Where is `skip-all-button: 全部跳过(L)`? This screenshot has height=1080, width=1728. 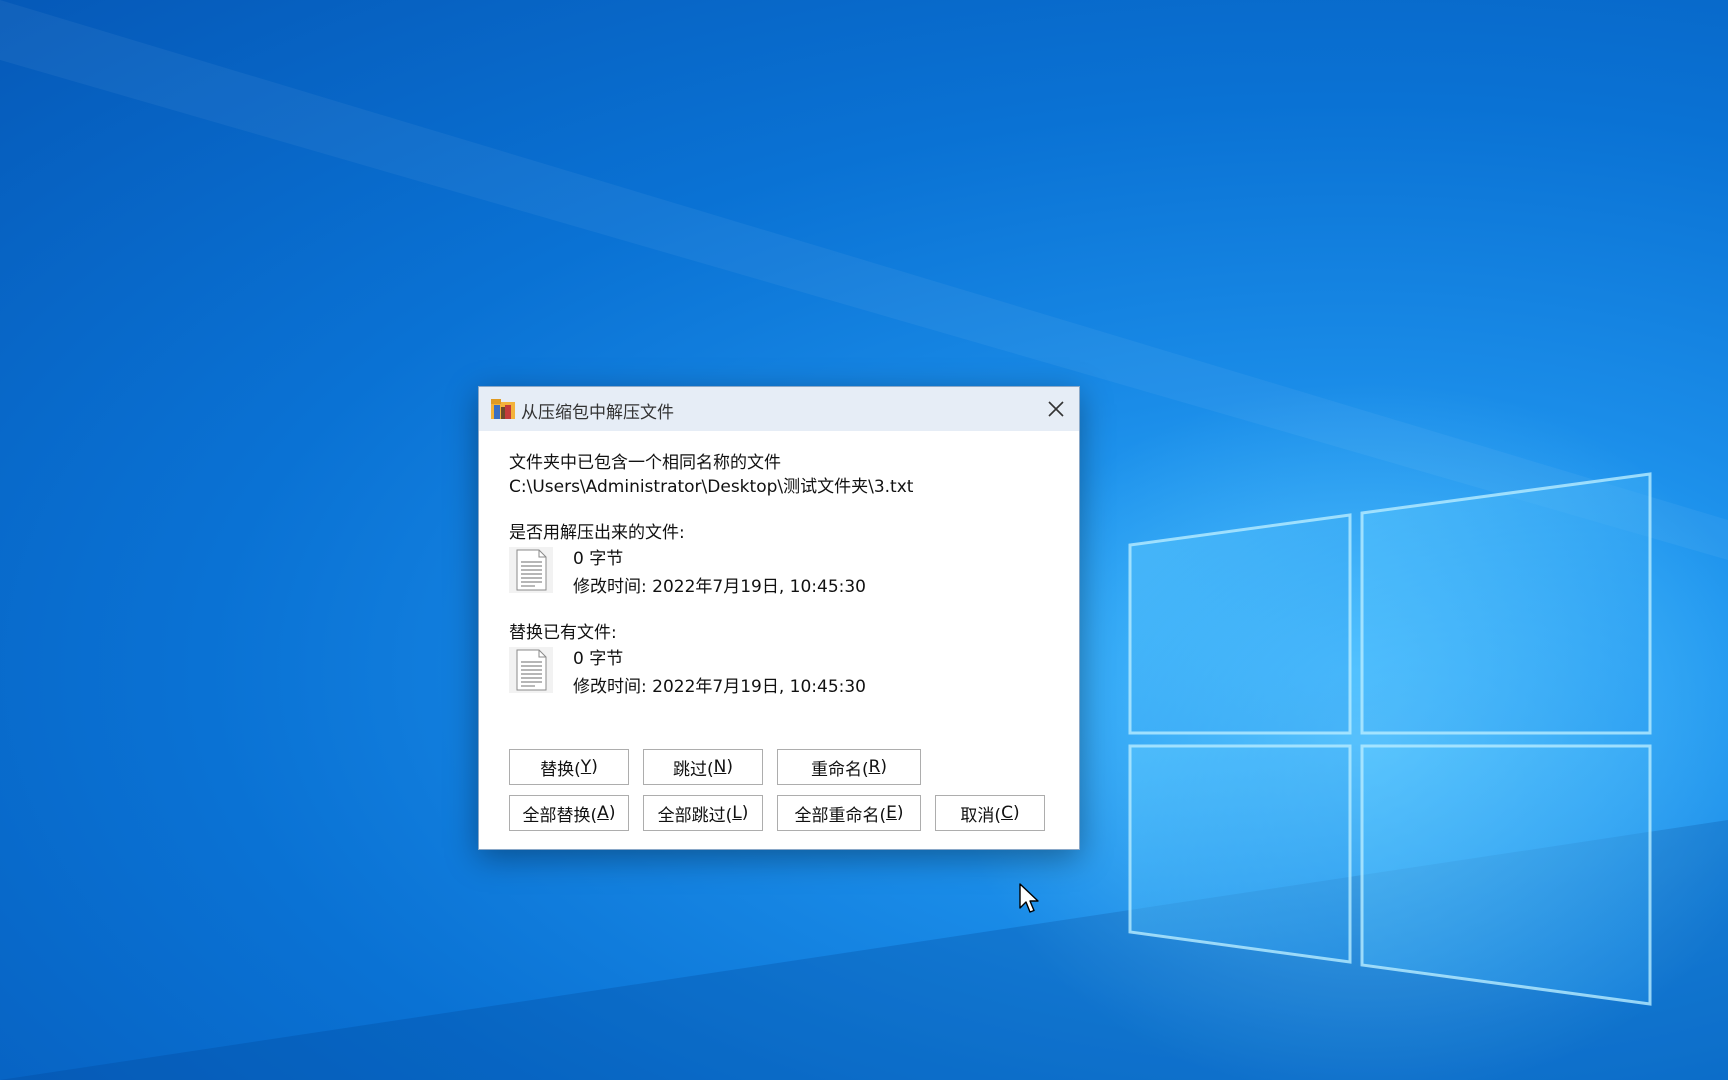 skip-all-button: 全部跳过(L) is located at coordinates (703, 813).